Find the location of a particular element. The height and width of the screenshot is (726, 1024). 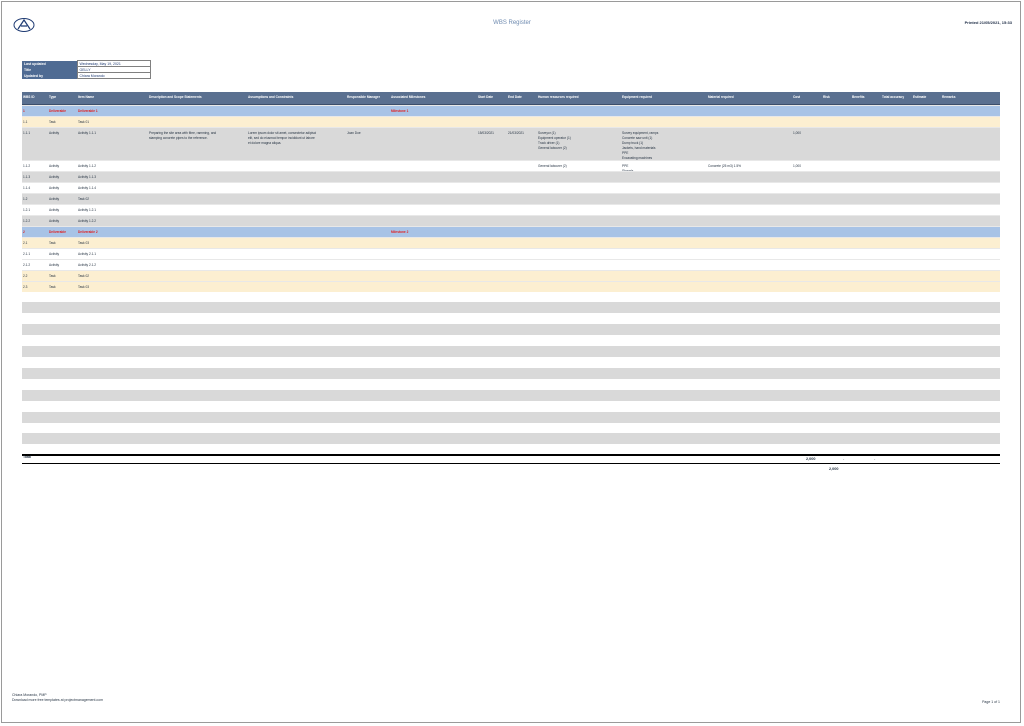

document-title: WBS Register is located at coordinates (512, 23).